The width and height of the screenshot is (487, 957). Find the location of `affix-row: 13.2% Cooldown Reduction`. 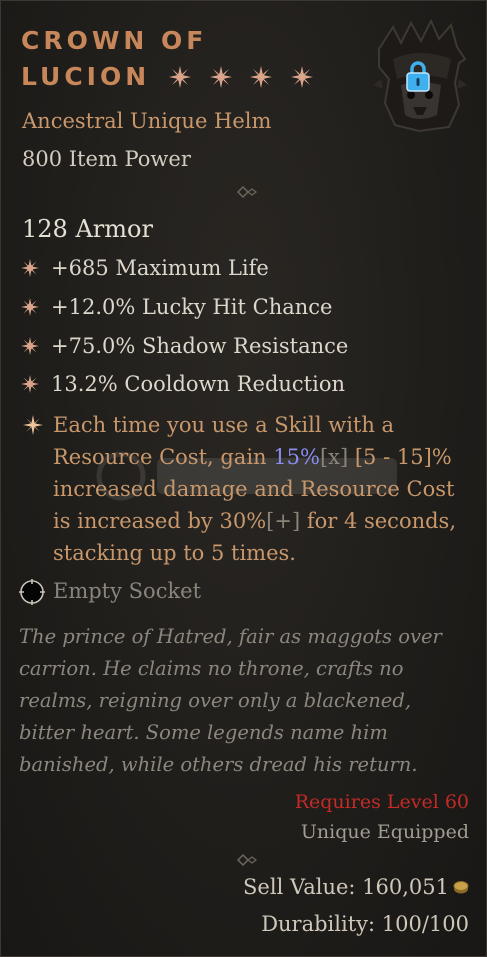

affix-row: 13.2% Cooldown Reduction is located at coordinates (183, 384).